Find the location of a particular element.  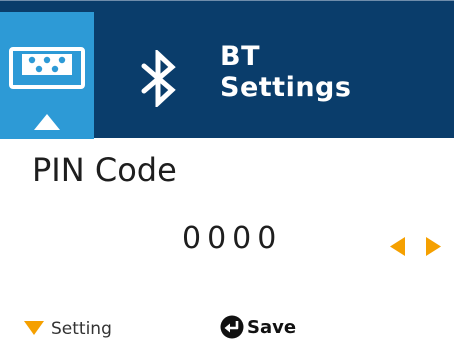

printer-tile is located at coordinates (47, 75).